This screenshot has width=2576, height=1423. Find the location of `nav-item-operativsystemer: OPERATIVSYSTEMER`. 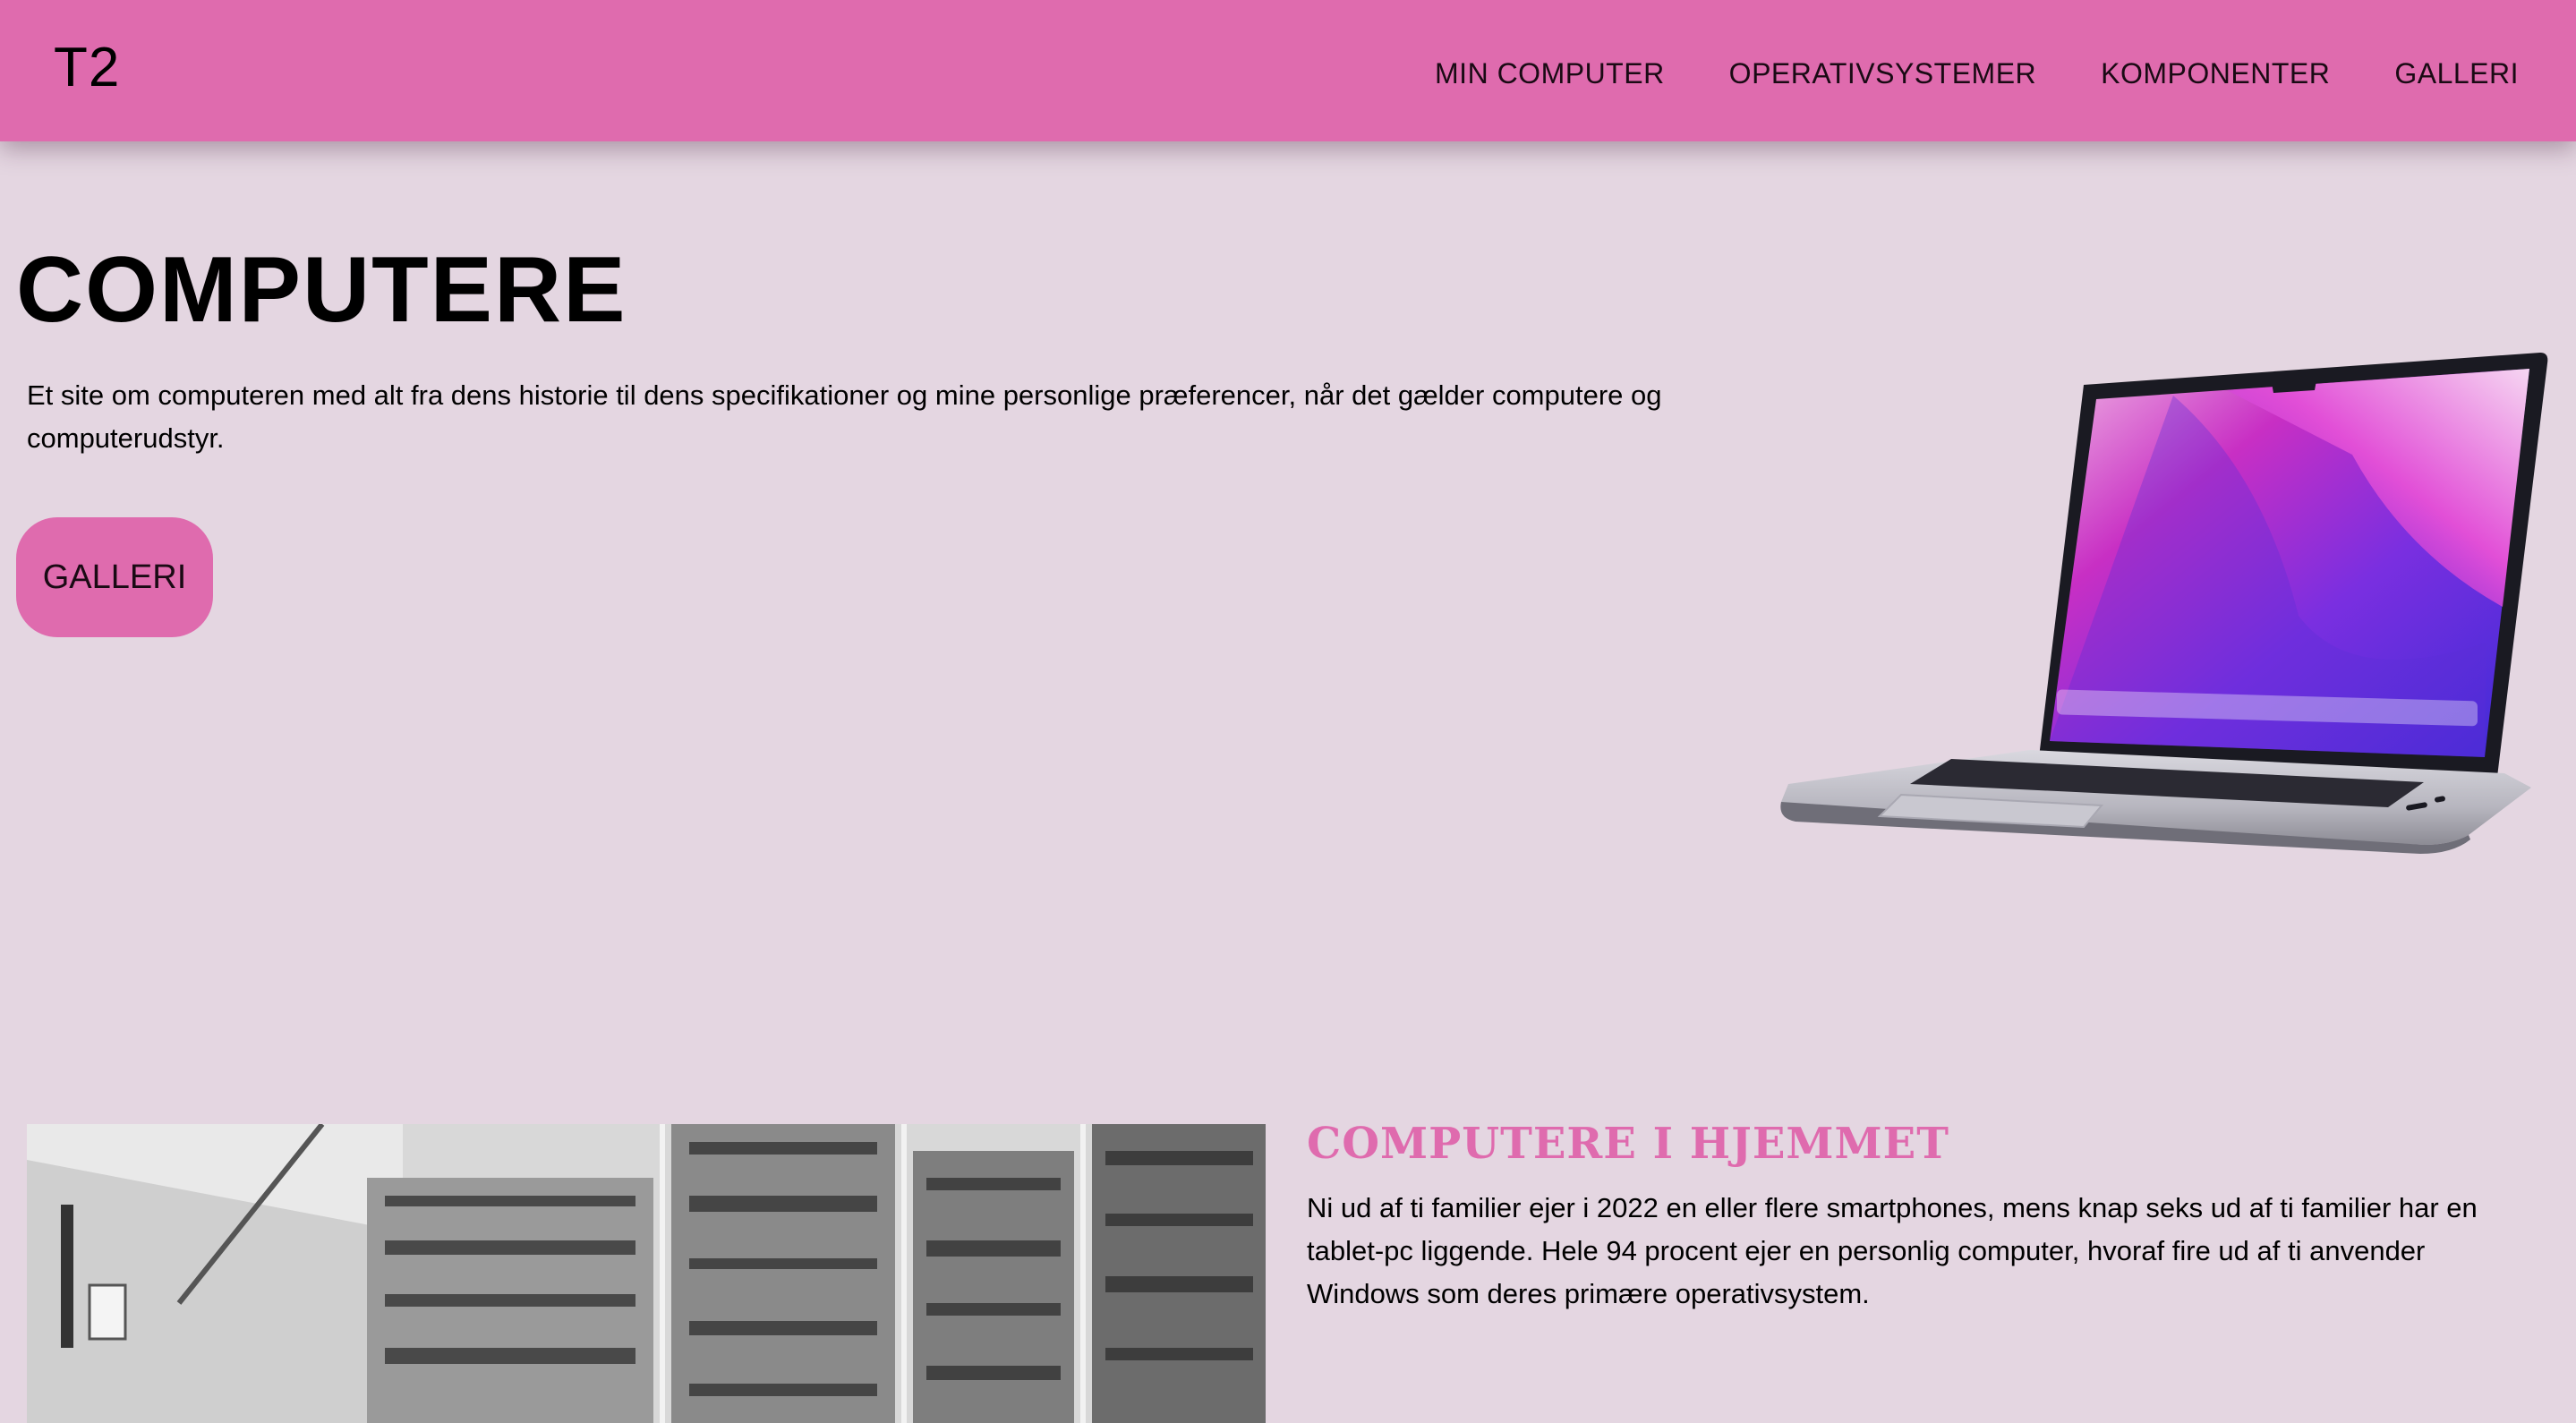

nav-item-operativsystemer: OPERATIVSYSTEMER is located at coordinates (1882, 73).